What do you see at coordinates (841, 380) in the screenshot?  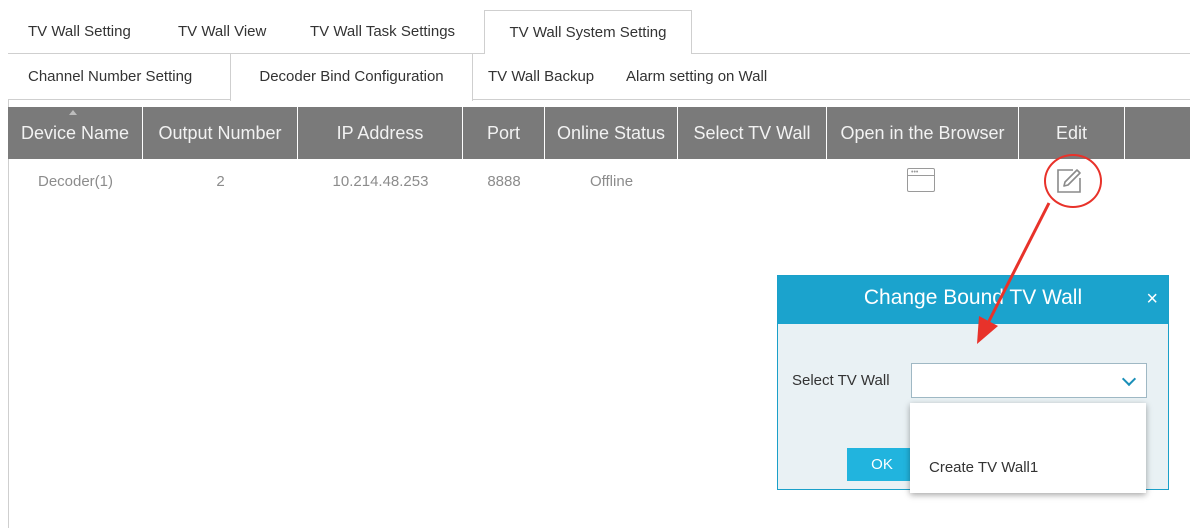 I see `select-tv-wall-label: Select TV Wall` at bounding box center [841, 380].